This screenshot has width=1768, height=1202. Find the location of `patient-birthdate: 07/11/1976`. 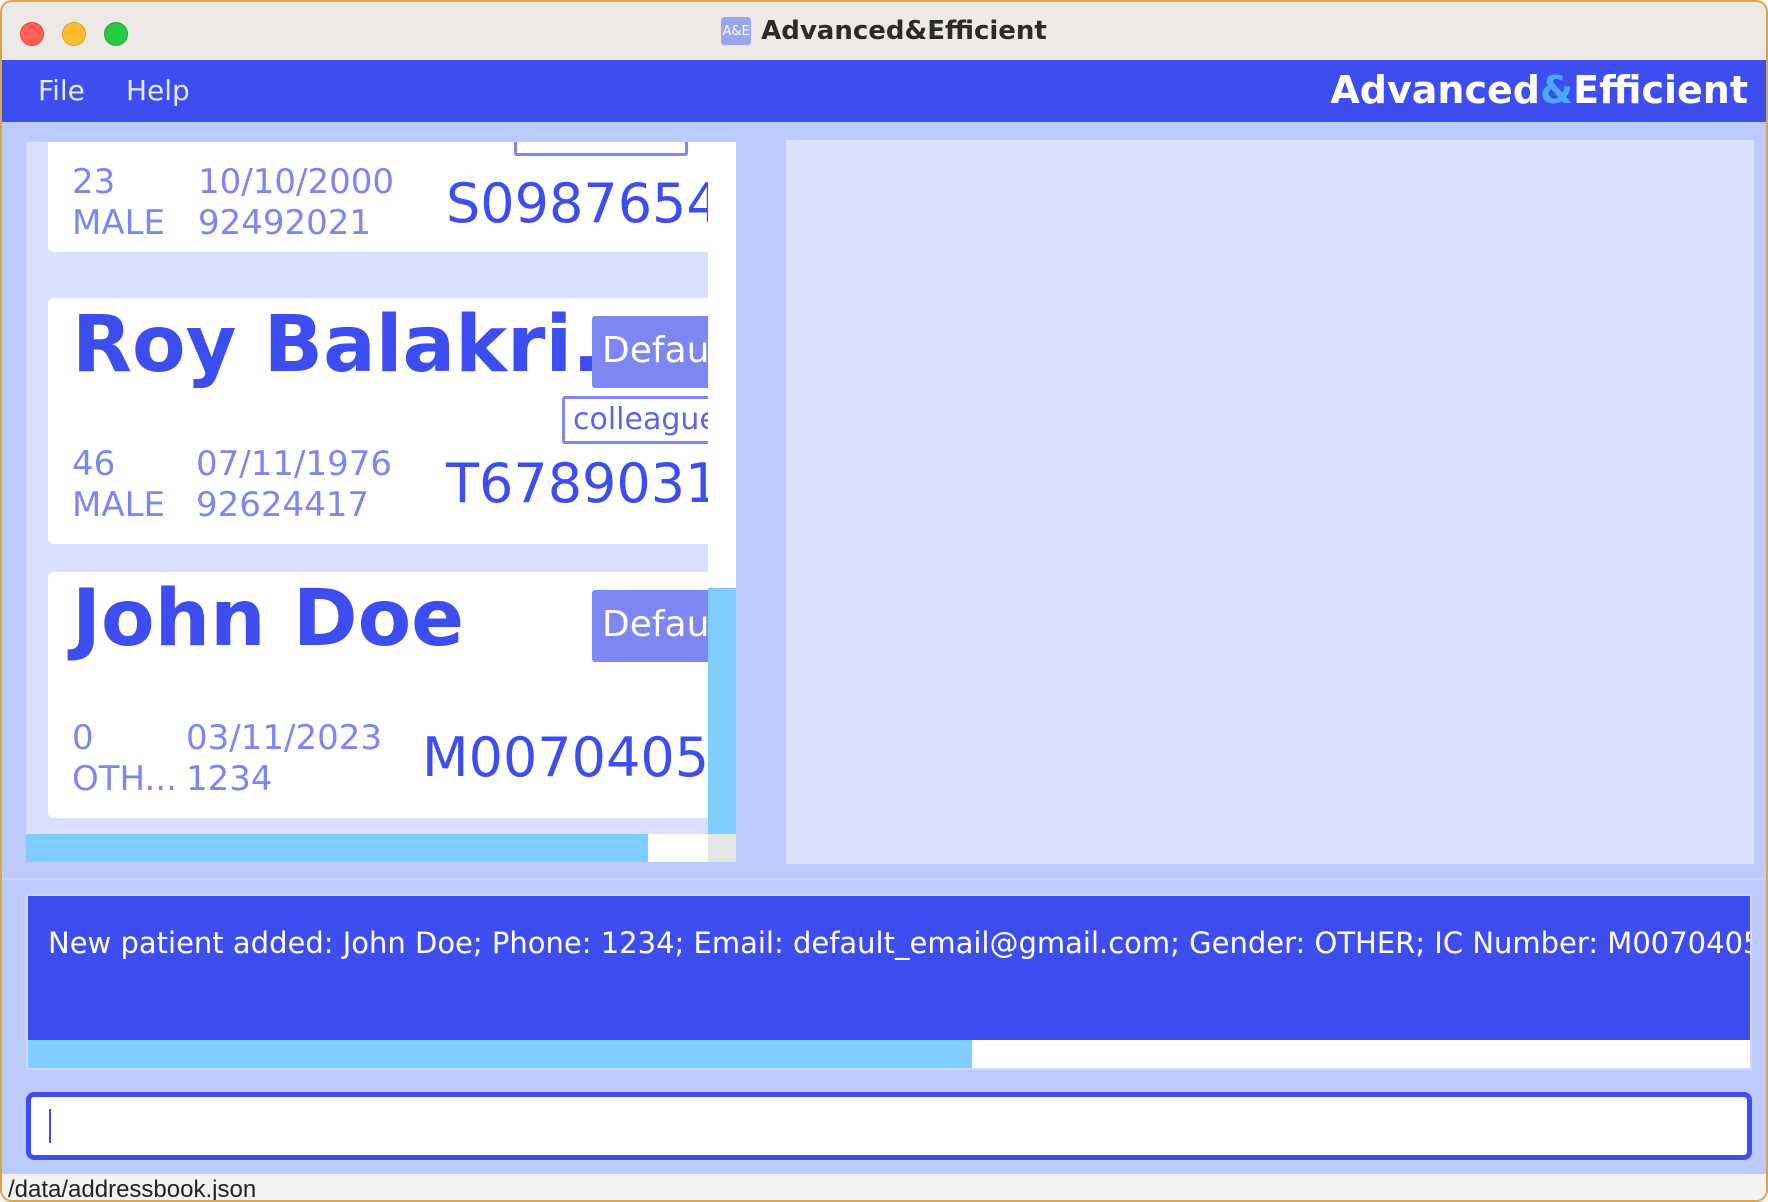

patient-birthdate: 07/11/1976 is located at coordinates (294, 464).